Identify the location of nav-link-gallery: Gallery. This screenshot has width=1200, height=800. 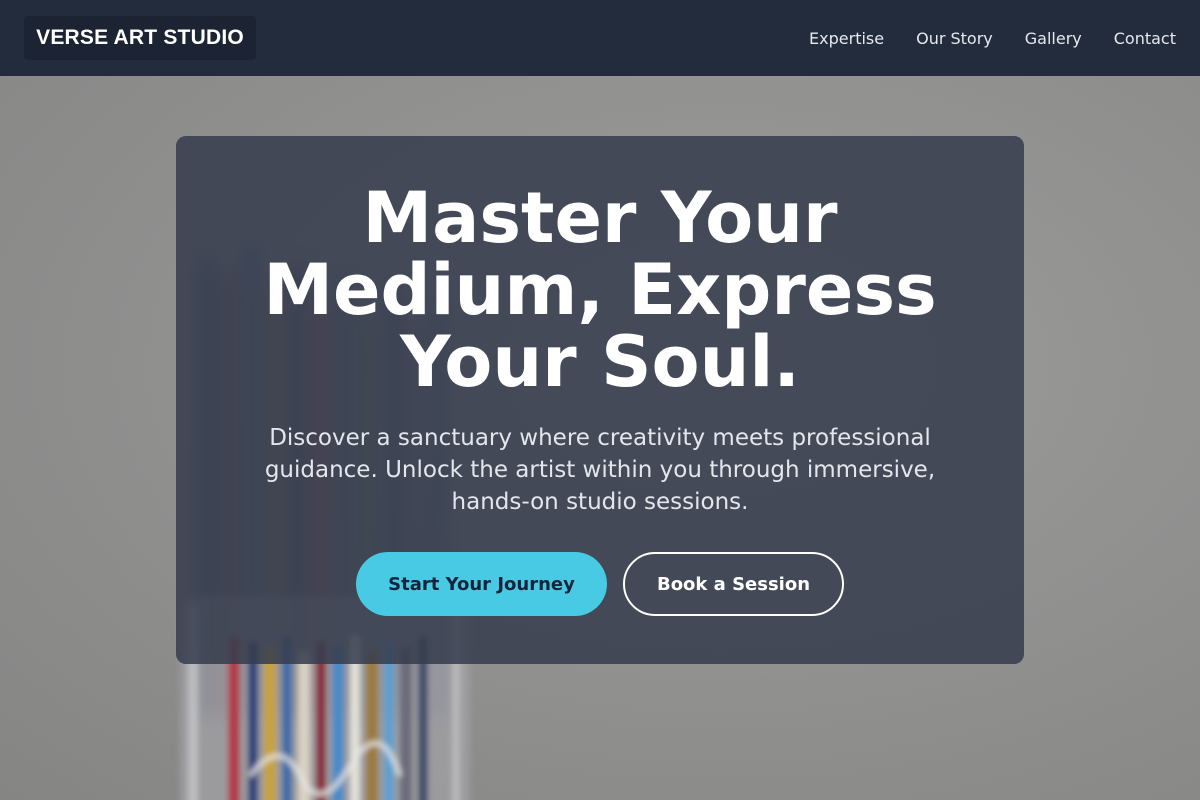
(1053, 38).